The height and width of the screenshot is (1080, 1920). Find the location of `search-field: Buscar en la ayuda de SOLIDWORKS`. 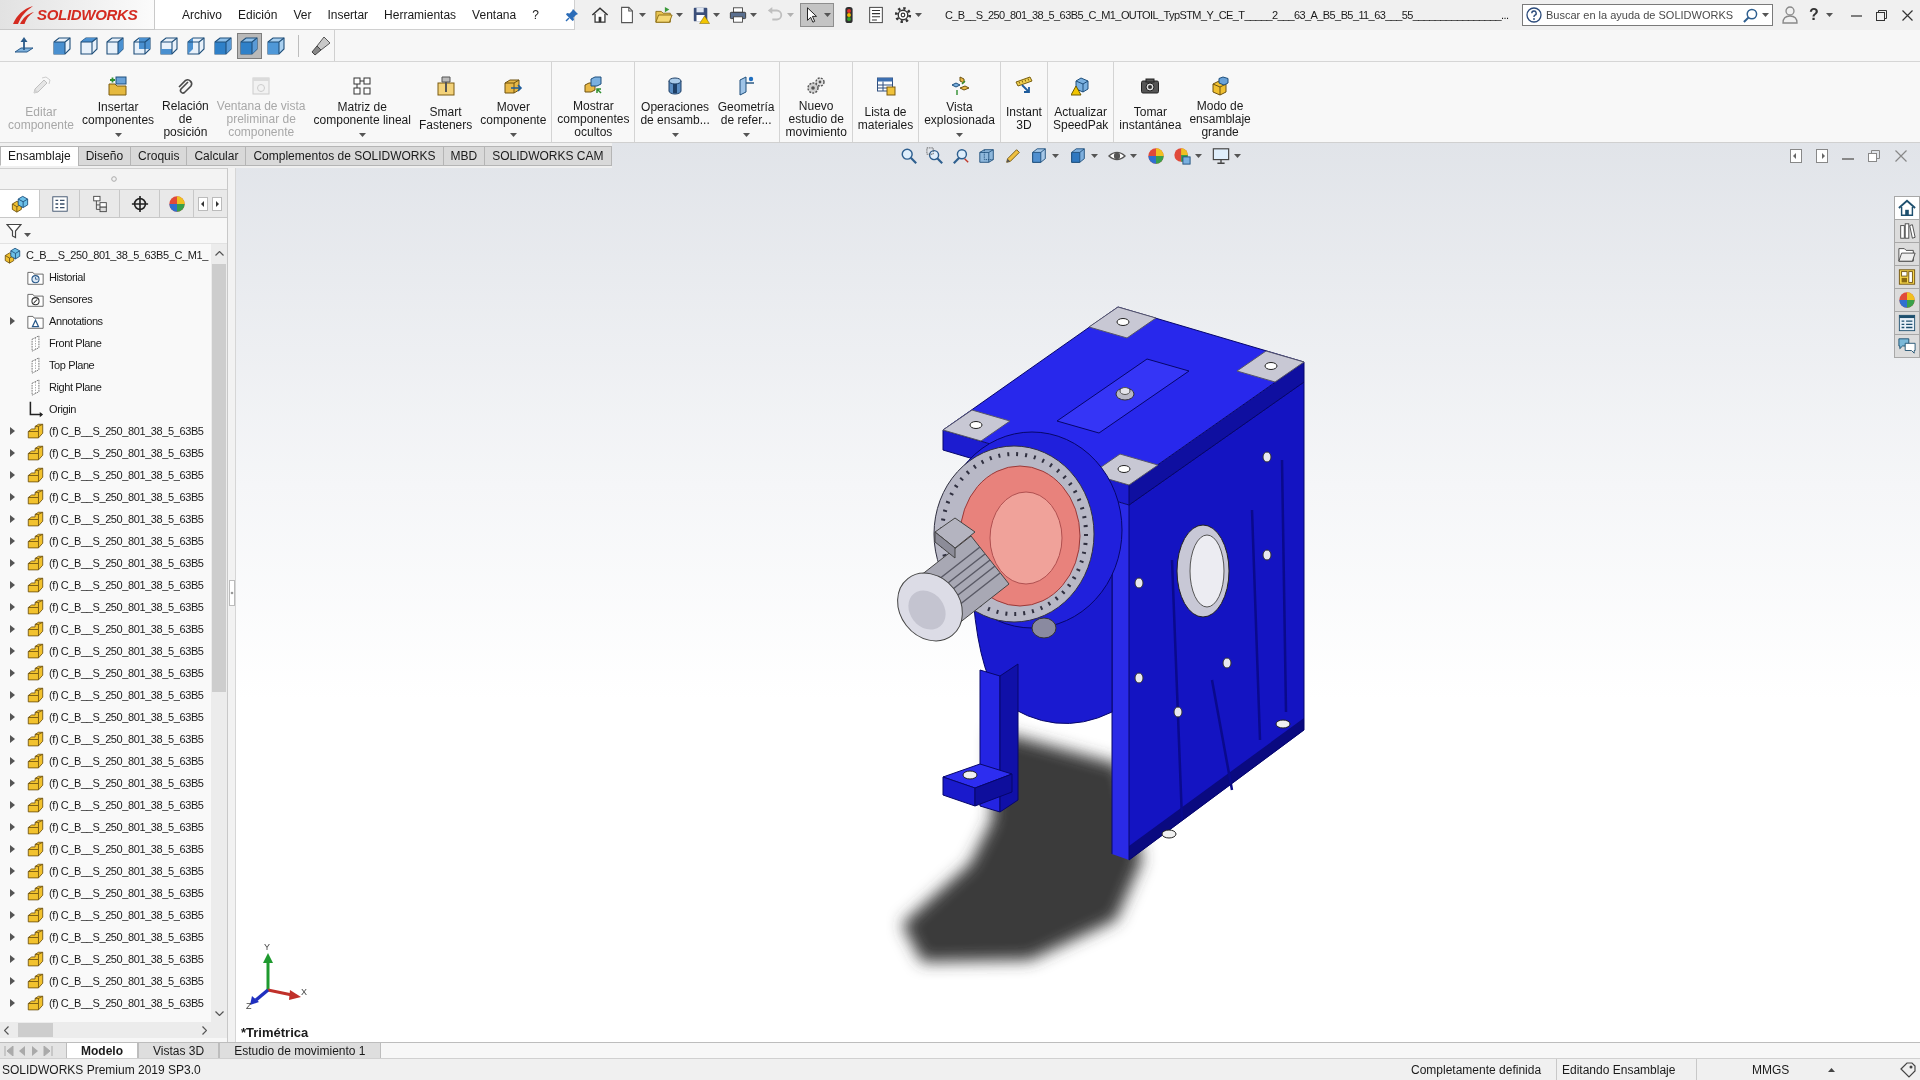

search-field: Buscar en la ayuda de SOLIDWORKS is located at coordinates (1647, 15).